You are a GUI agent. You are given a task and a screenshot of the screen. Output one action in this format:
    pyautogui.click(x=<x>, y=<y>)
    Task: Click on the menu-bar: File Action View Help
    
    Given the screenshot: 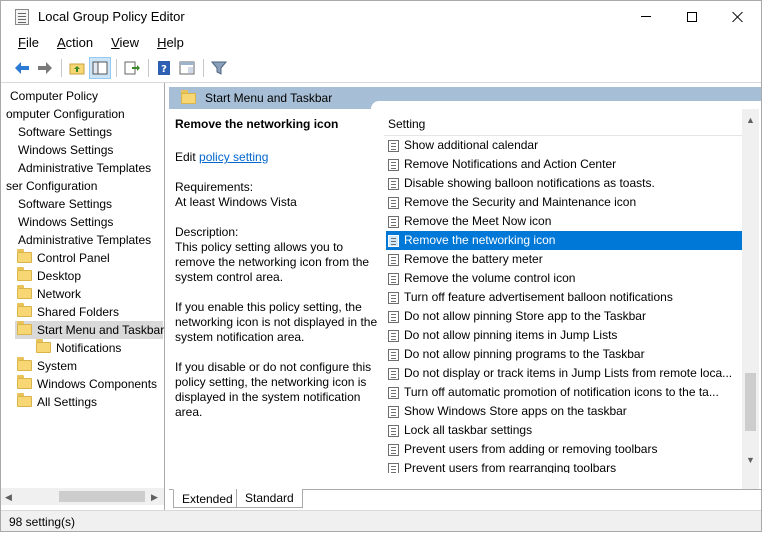 What is the action you would take?
    pyautogui.click(x=381, y=43)
    